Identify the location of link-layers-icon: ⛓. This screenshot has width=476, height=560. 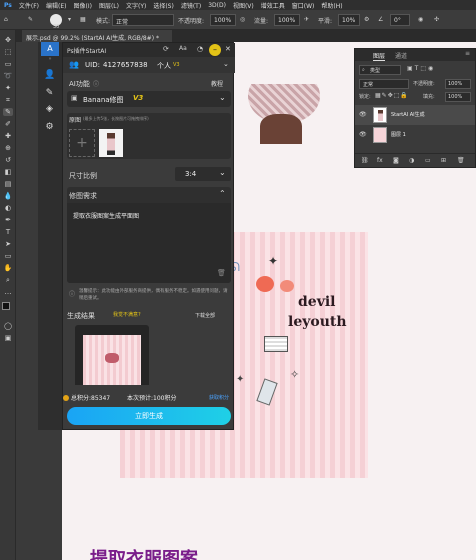
(365, 160).